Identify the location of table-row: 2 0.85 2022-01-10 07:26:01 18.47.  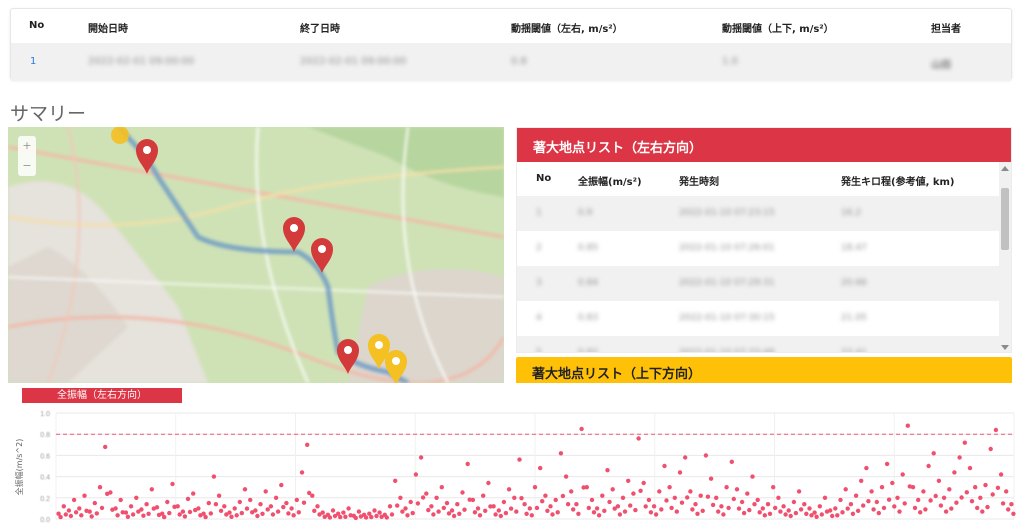
(759, 248).